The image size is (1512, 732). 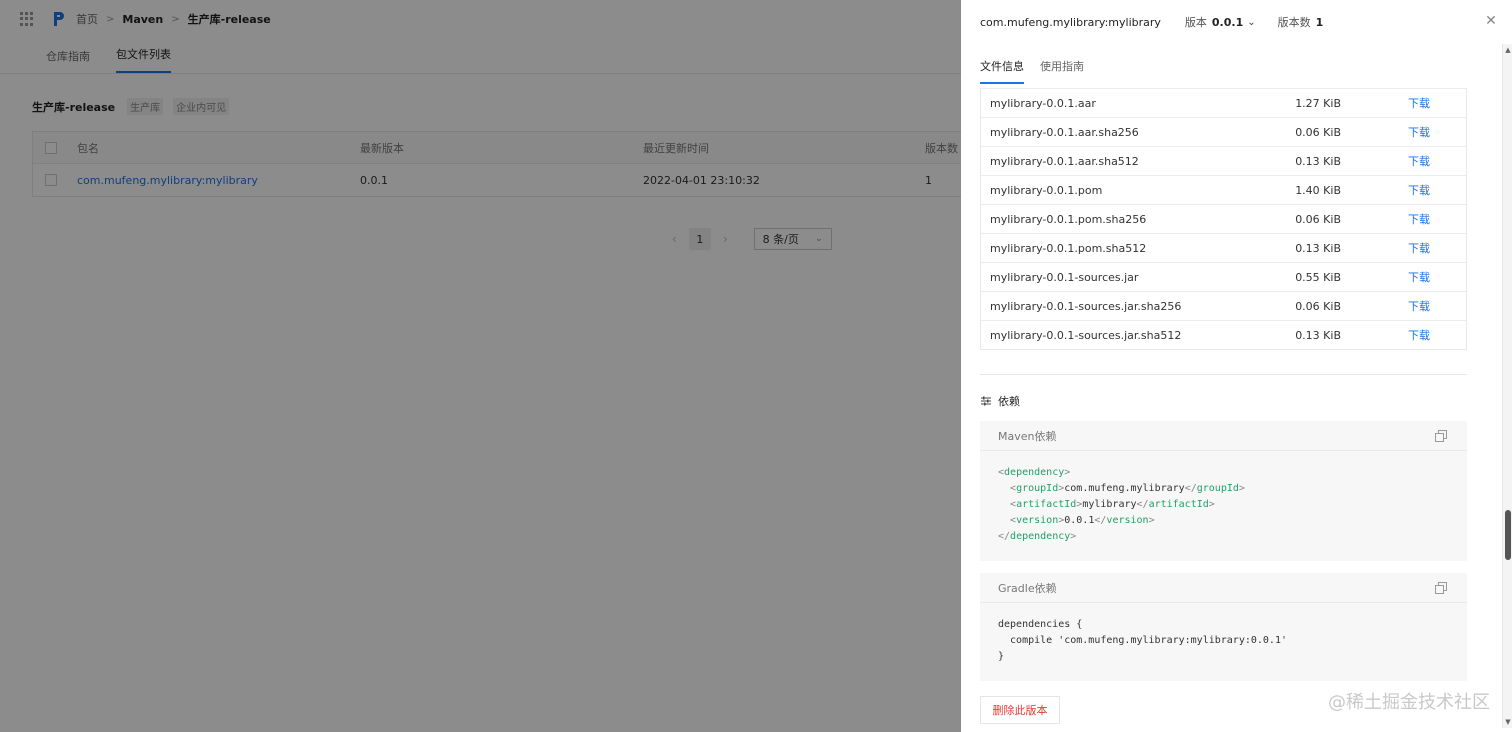 I want to click on file-name: mylibrary-0.0.1.pom.sha256, so click(x=1068, y=219).